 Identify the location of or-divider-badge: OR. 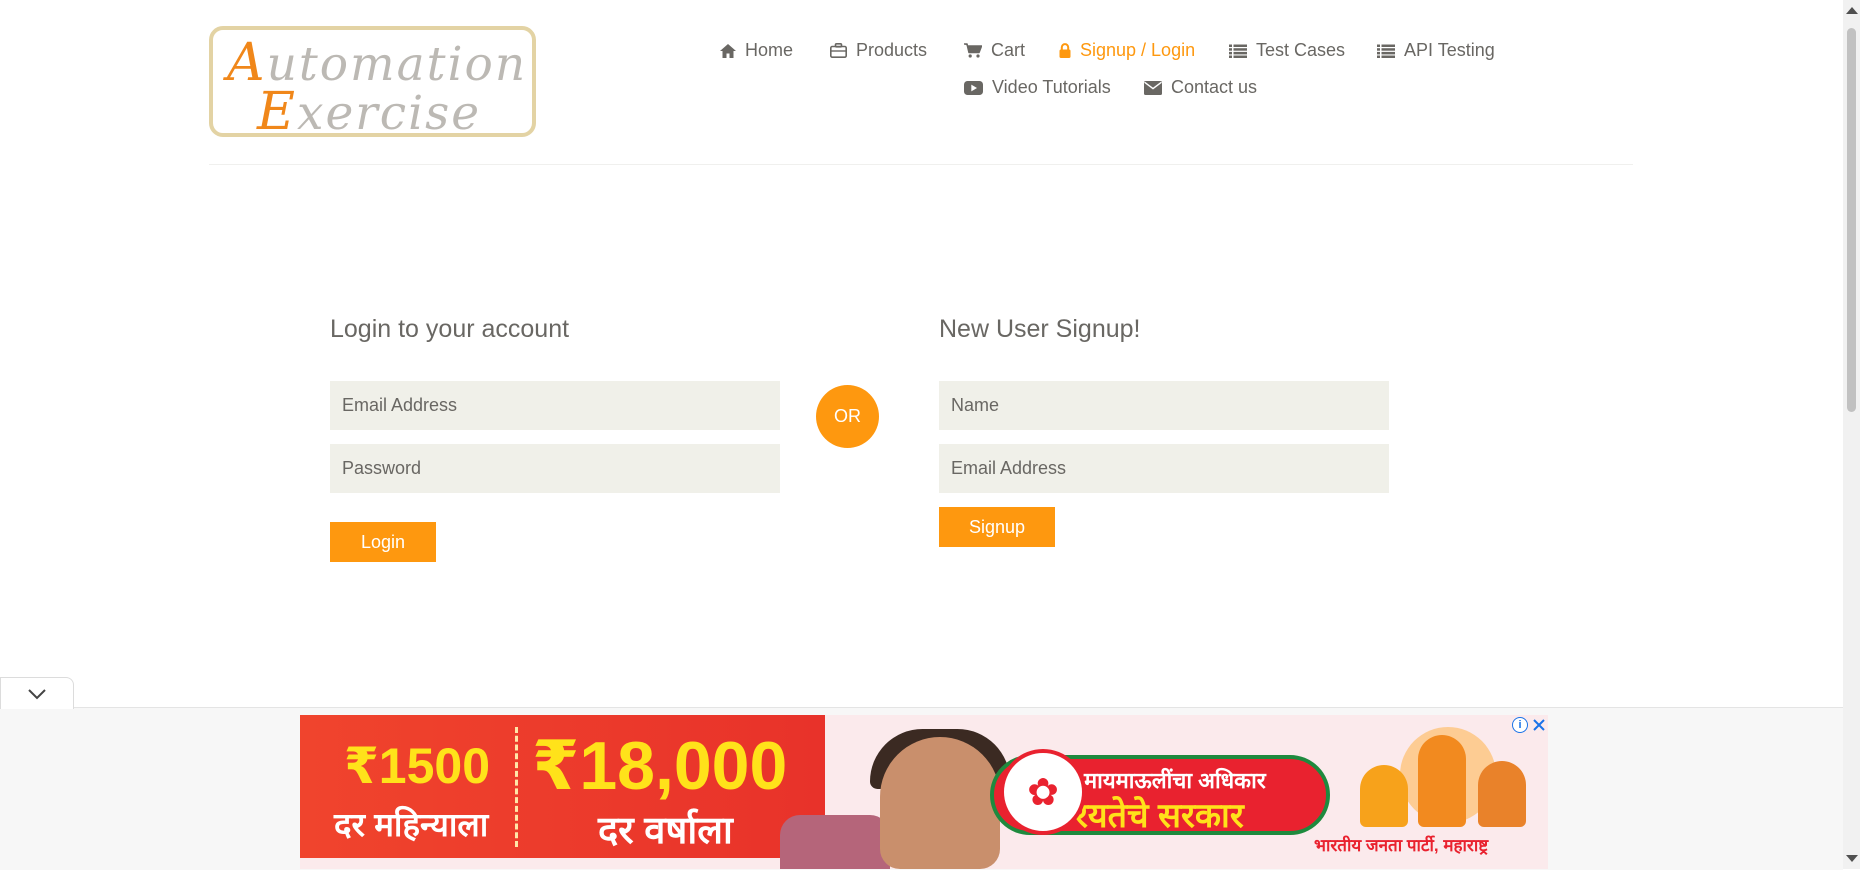
(847, 416).